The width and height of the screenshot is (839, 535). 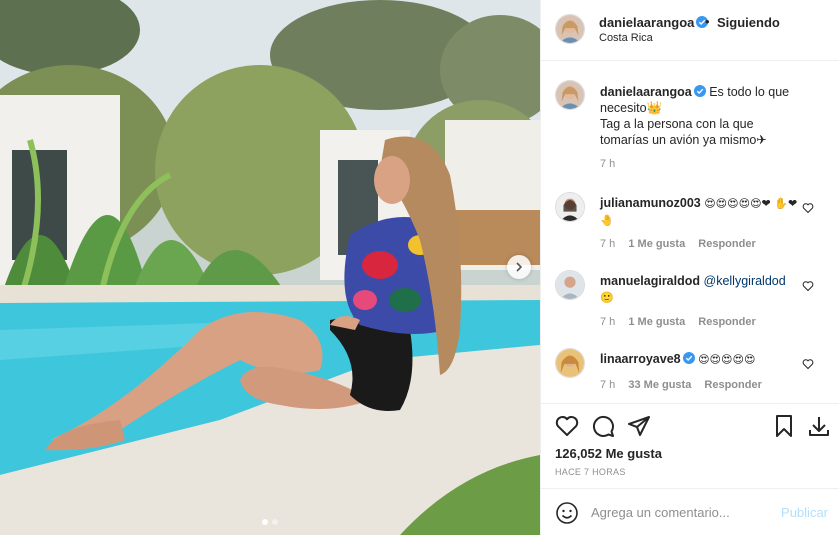 I want to click on comment-meta: 7 h 33 Me gusta Responder, so click(x=686, y=385).